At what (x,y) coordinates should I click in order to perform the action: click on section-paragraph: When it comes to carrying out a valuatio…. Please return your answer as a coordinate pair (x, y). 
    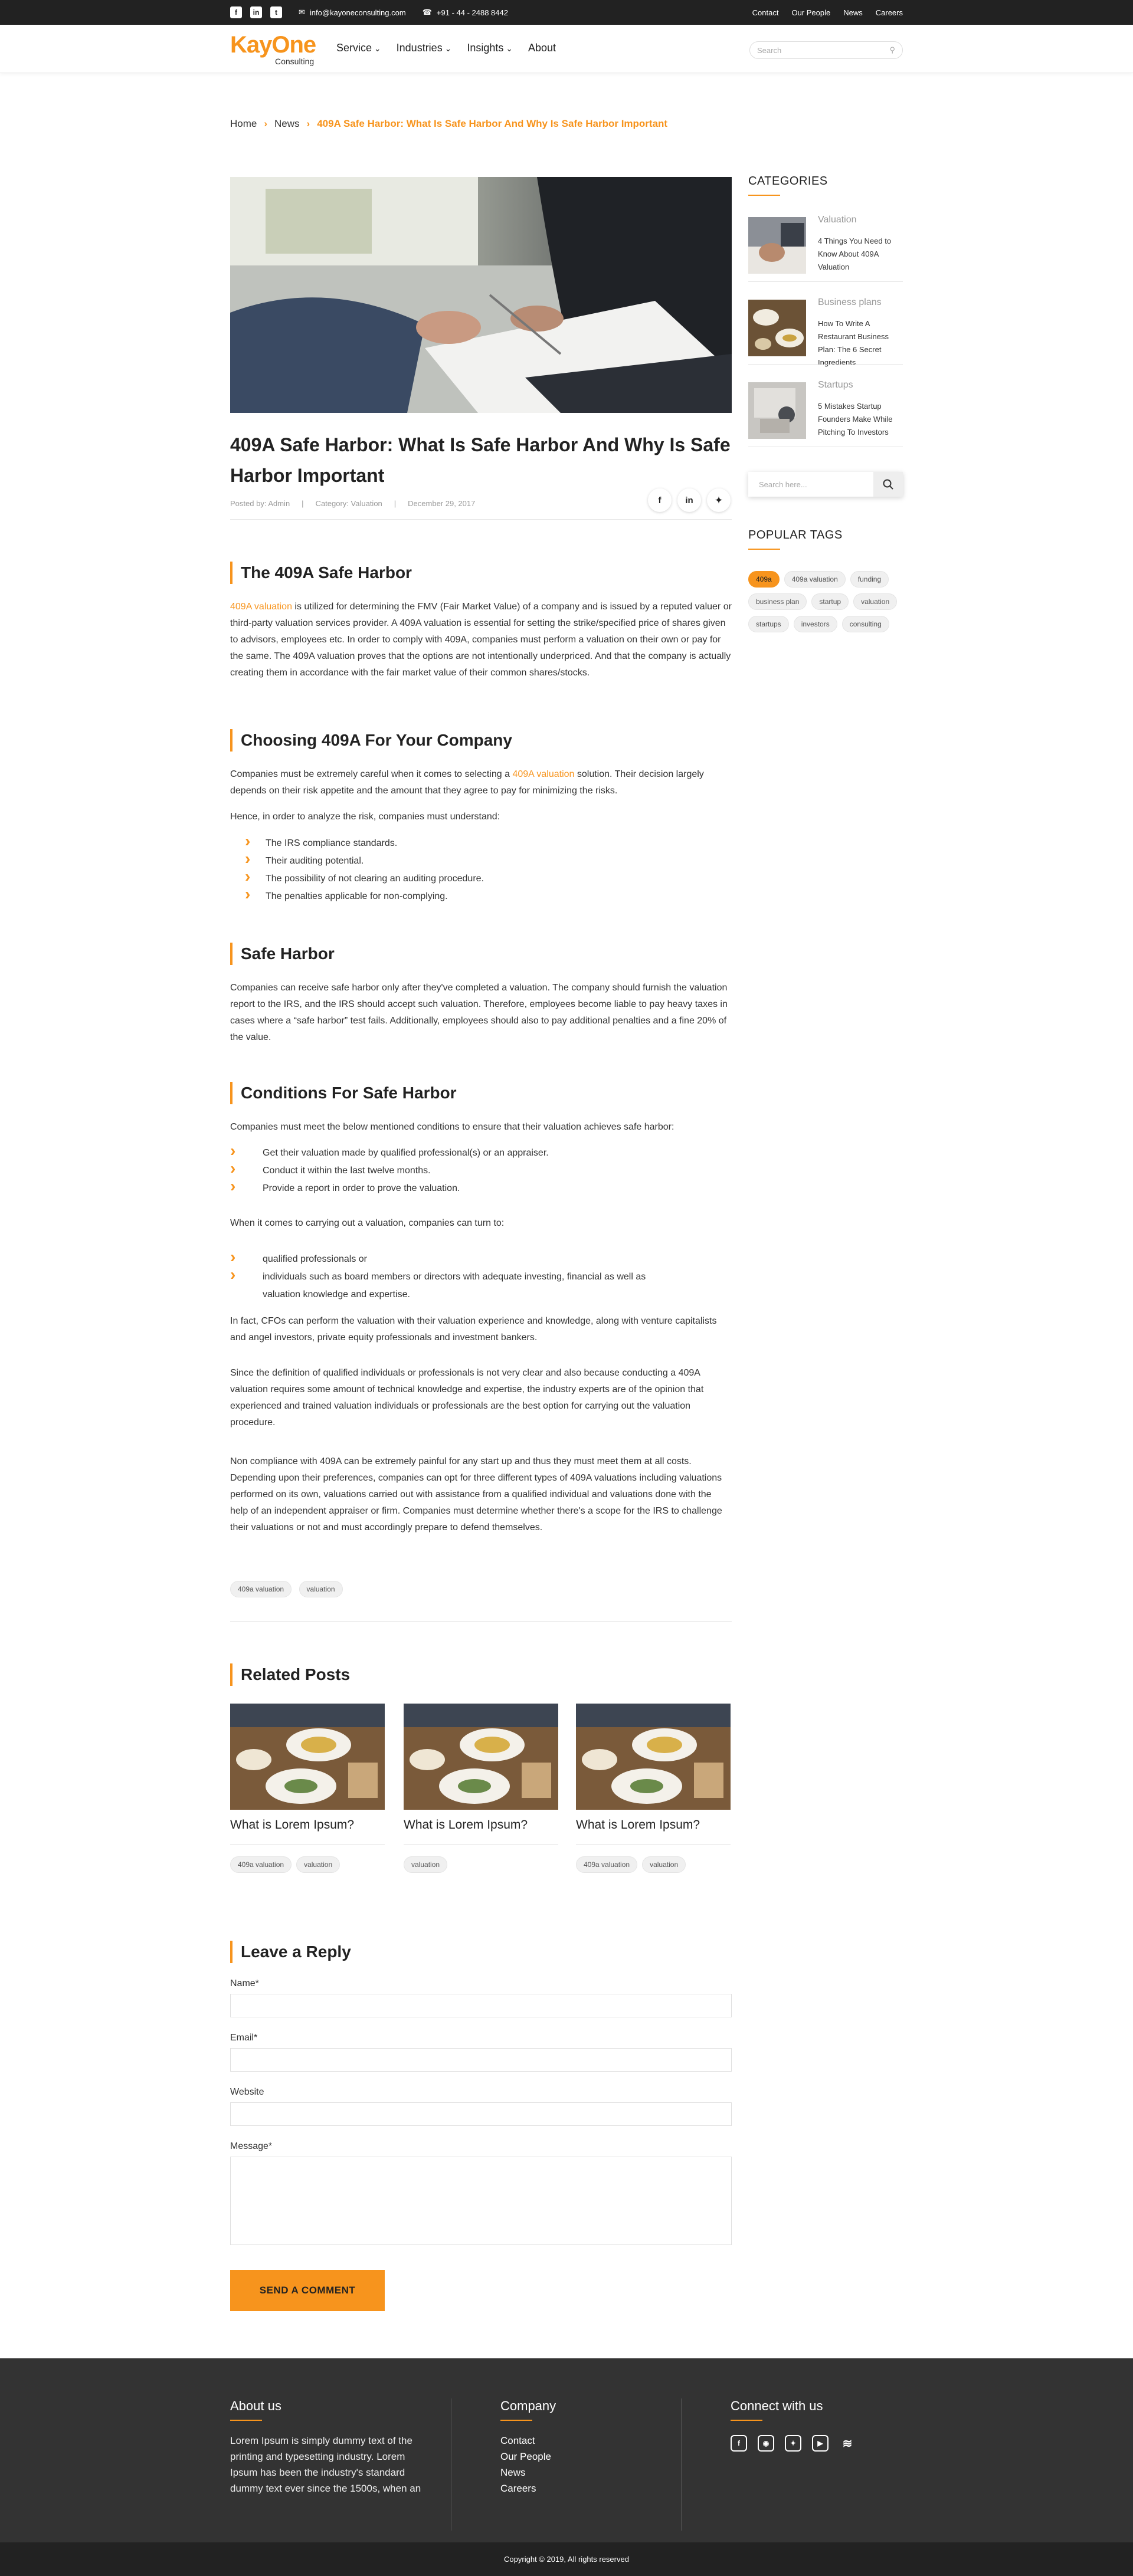
    Looking at the image, I should click on (367, 1223).